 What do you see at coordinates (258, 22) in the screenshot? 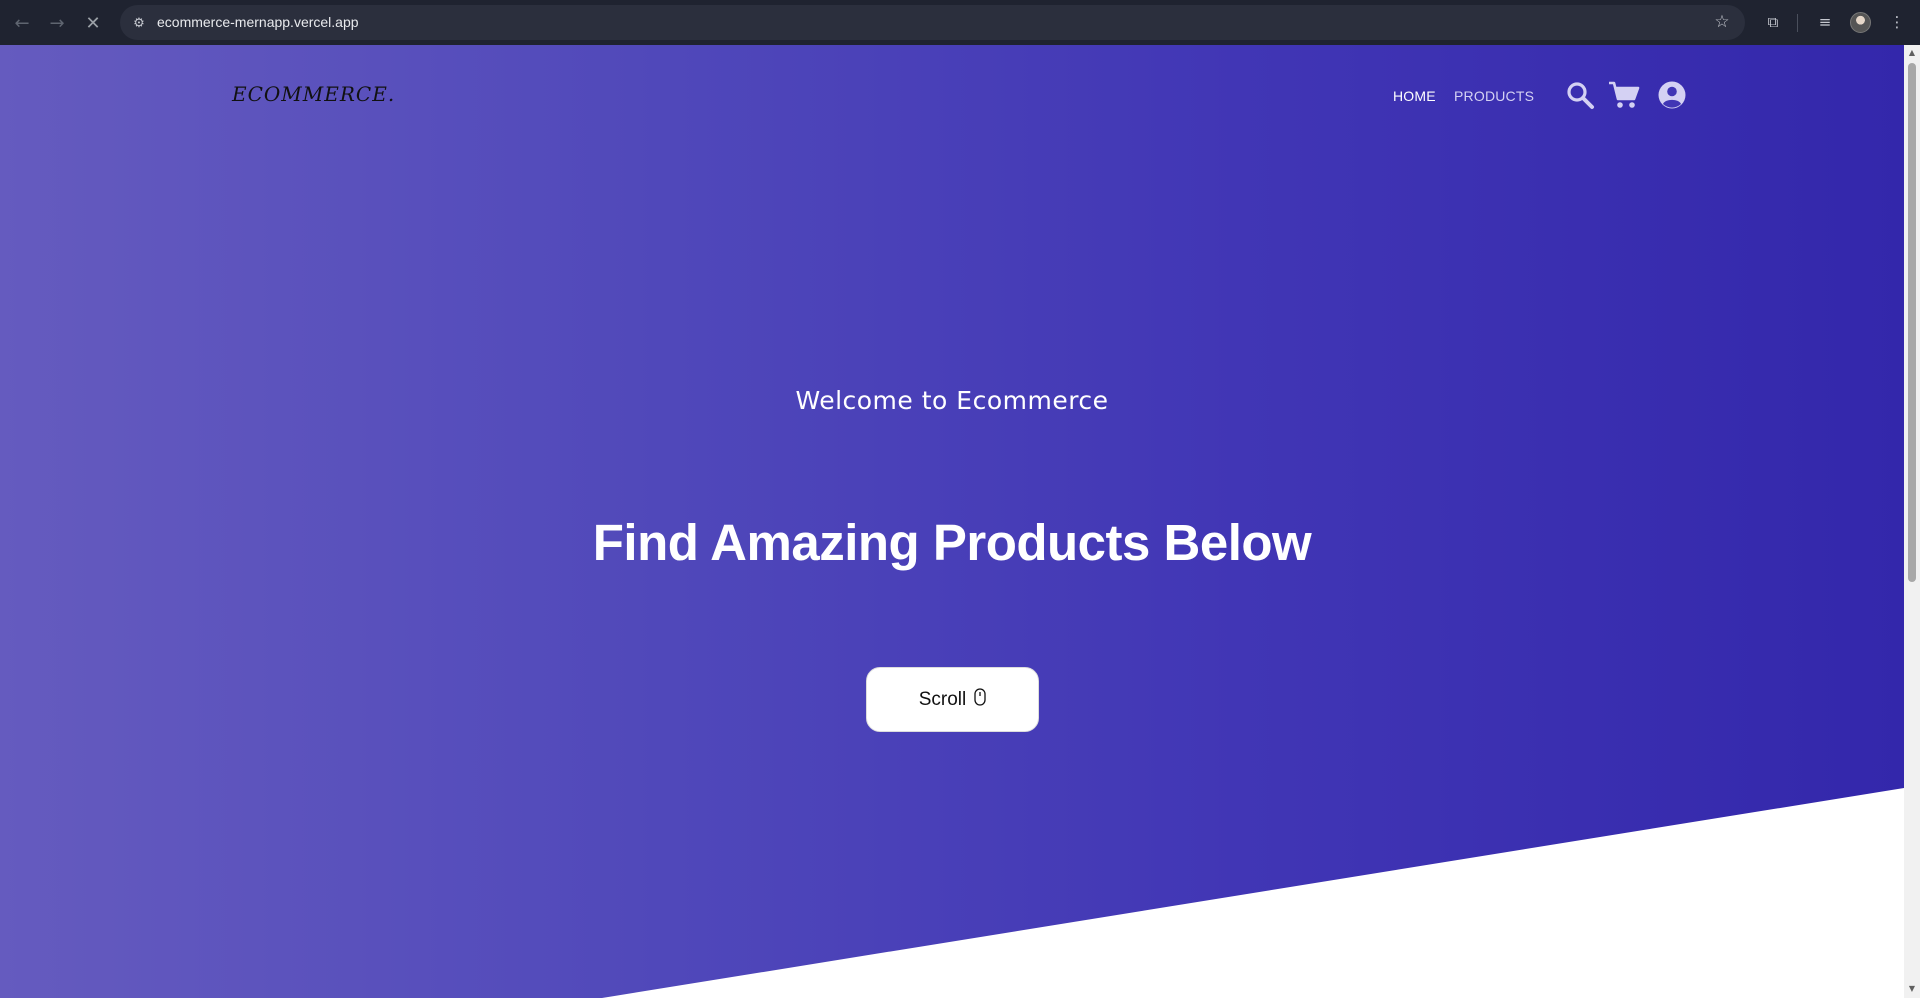
I see `url-text: ecommerce-mernapp.vercel.app` at bounding box center [258, 22].